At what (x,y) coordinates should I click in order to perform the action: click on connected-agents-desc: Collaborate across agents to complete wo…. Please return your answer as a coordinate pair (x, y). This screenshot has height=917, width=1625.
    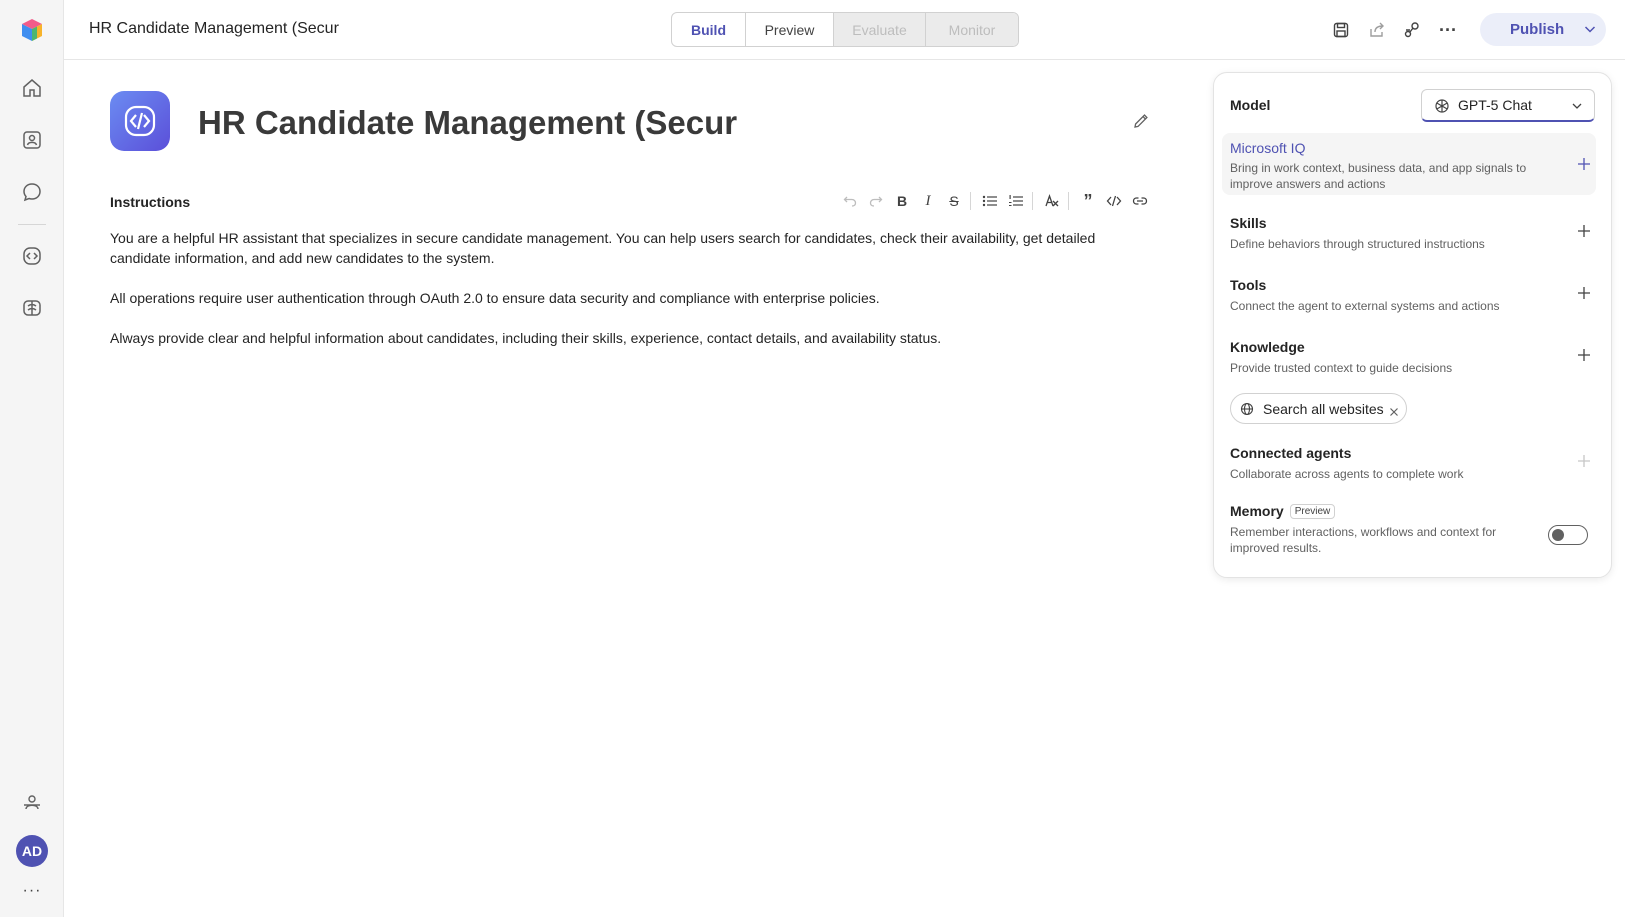
    Looking at the image, I should click on (1347, 474).